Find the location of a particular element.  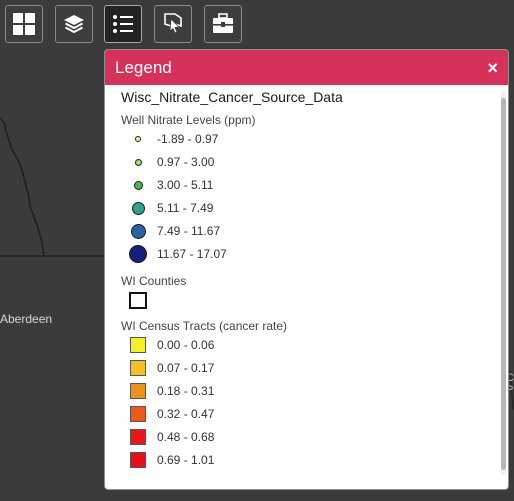

toolbox-icon is located at coordinates (223, 23).